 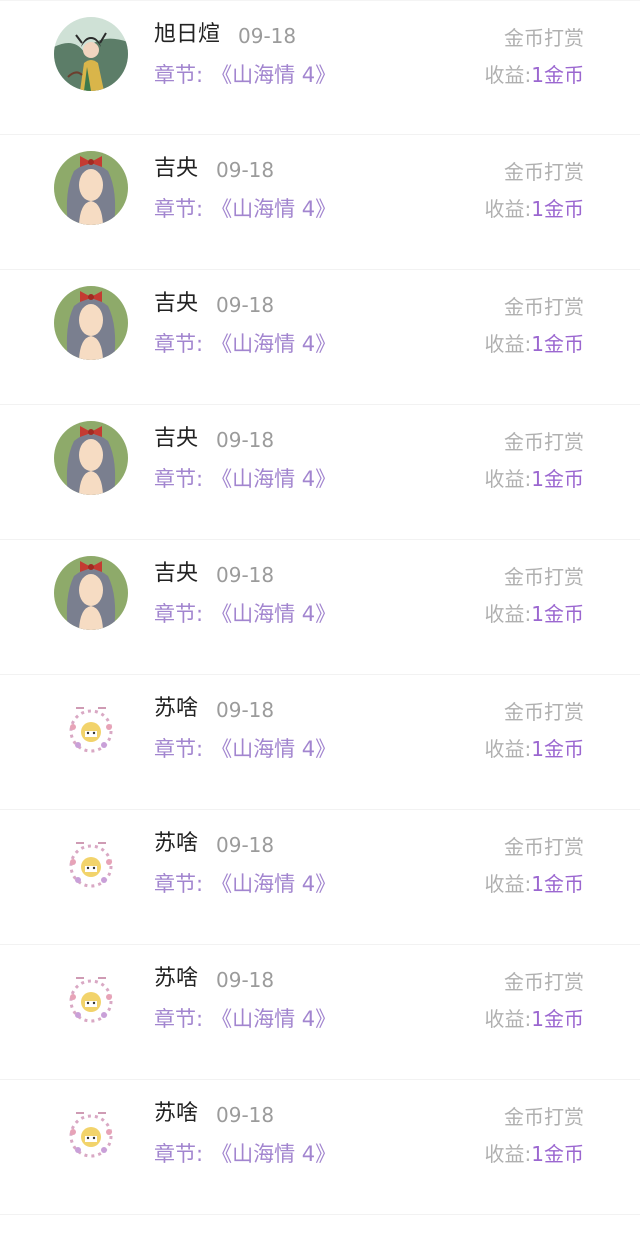 I want to click on reward-record-row: 旭日煊 09-18 章节: 《山海情 4》 金币打赏 收益:1金币, so click(x=320, y=67).